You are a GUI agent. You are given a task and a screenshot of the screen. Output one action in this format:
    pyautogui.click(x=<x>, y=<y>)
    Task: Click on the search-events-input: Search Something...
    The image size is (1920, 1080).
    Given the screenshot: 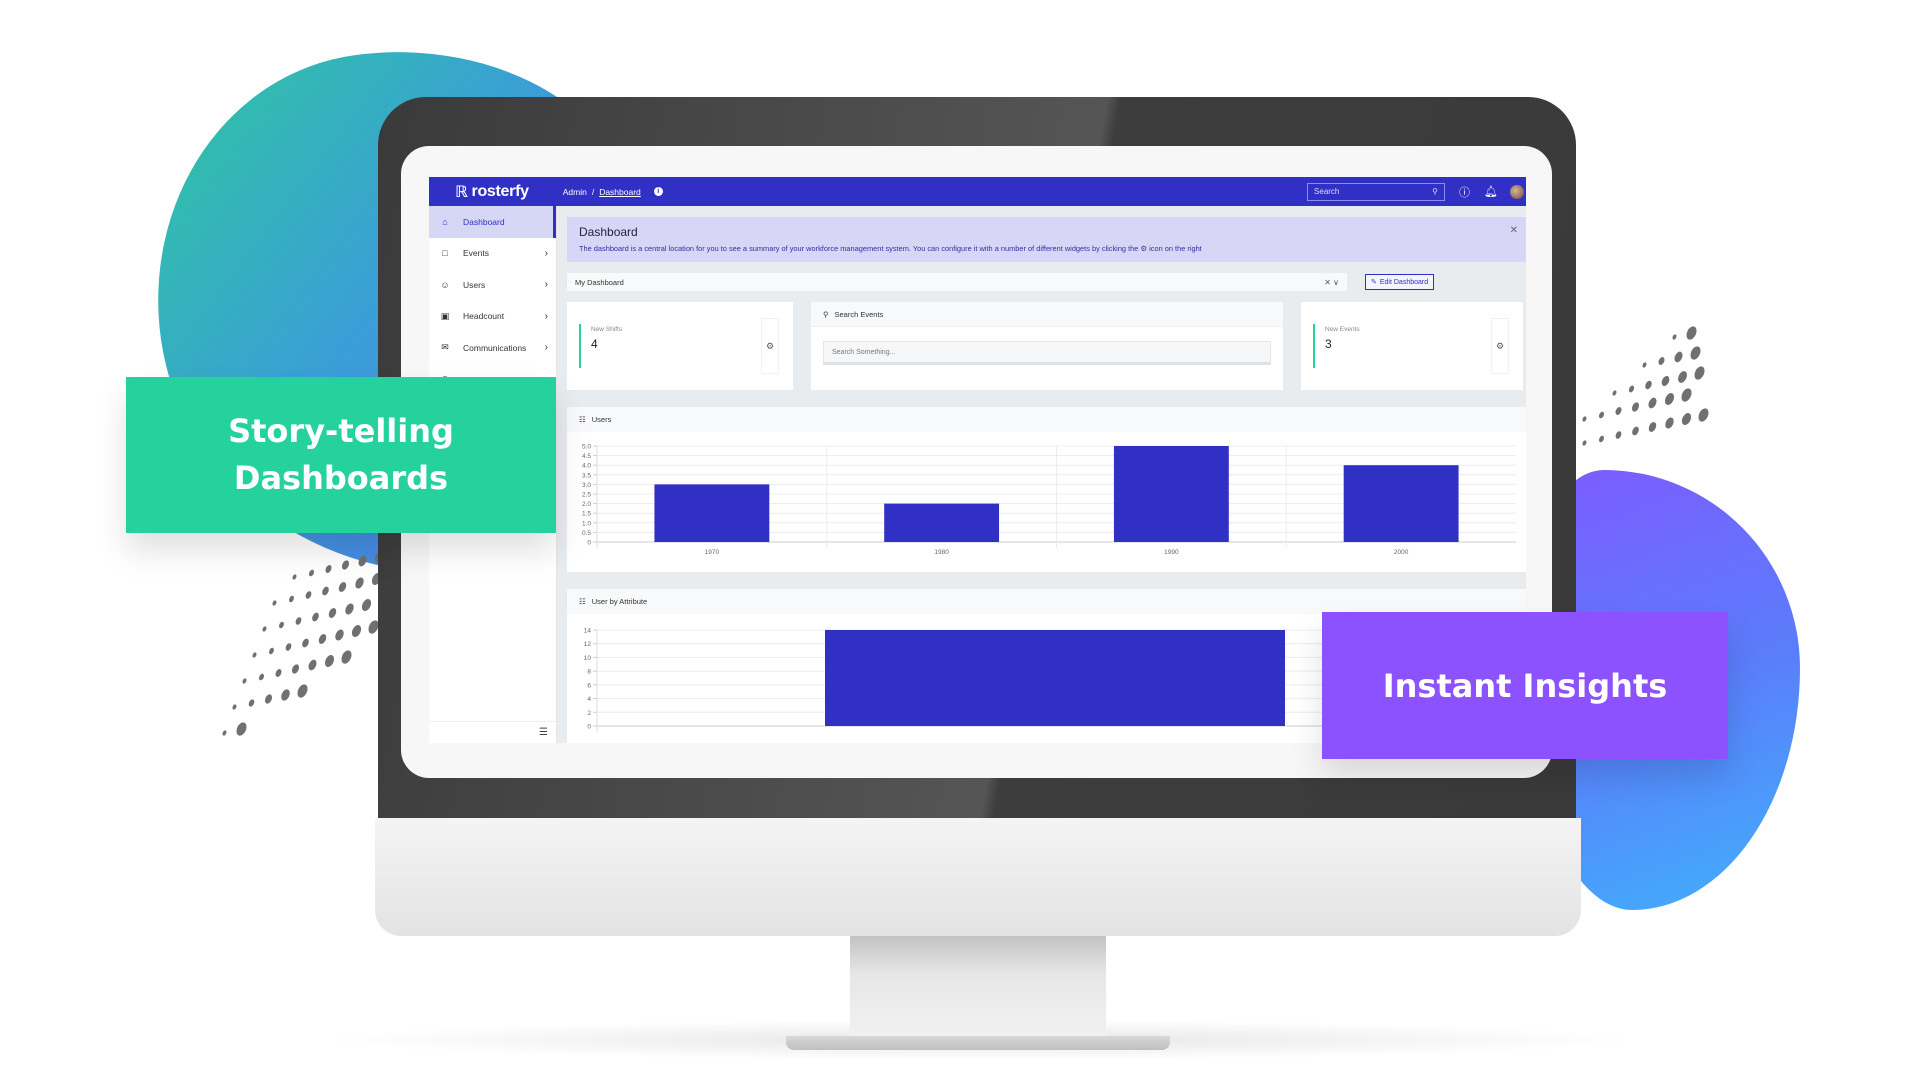 What is the action you would take?
    pyautogui.click(x=1047, y=353)
    